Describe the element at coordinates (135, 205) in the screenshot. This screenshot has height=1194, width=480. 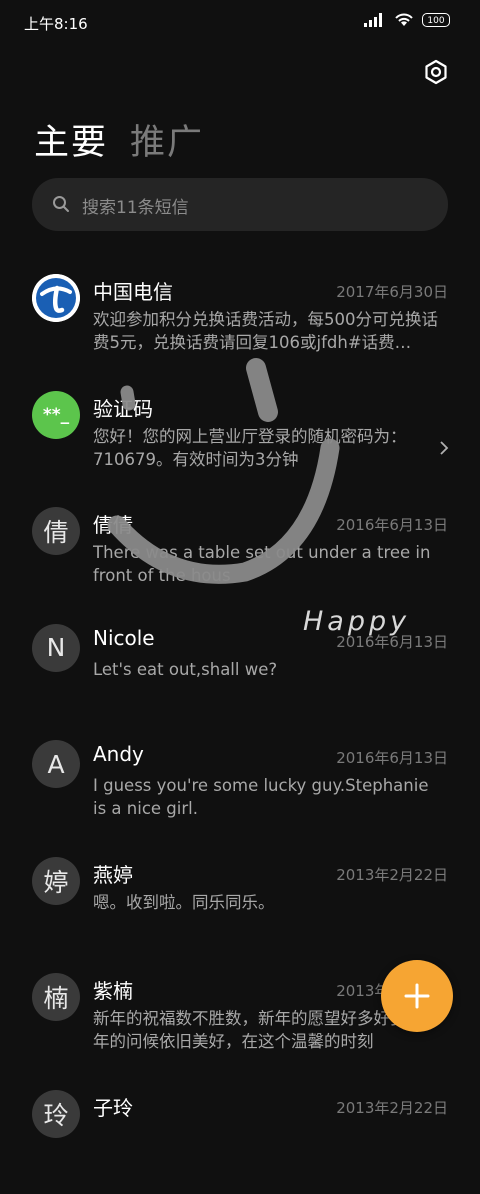
I see `search-input: 搜索11条短信` at that location.